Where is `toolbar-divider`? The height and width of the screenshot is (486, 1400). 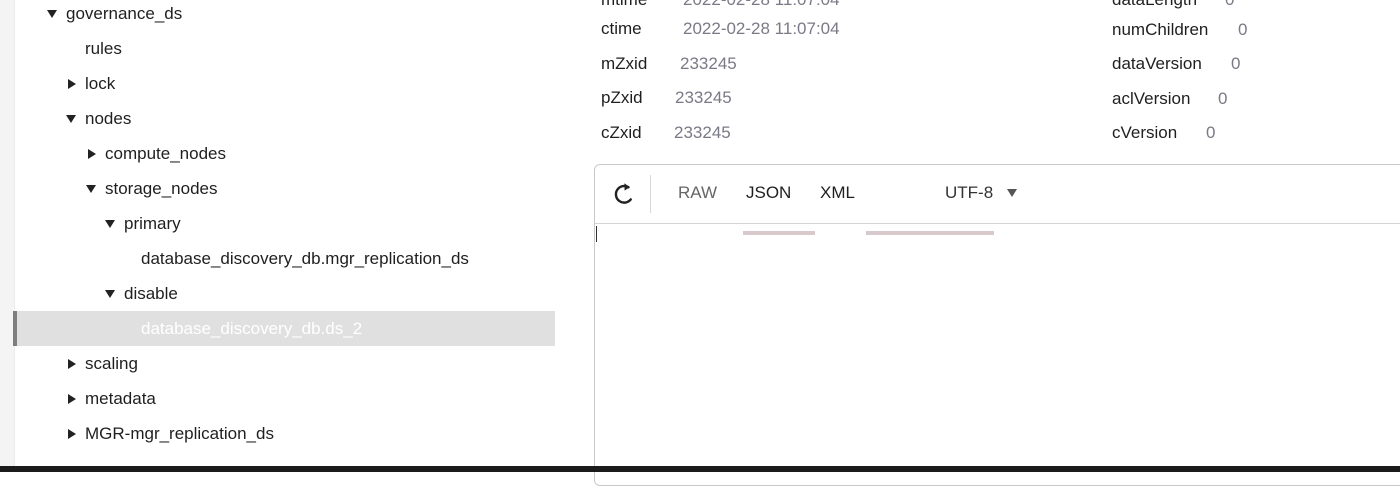 toolbar-divider is located at coordinates (650, 194).